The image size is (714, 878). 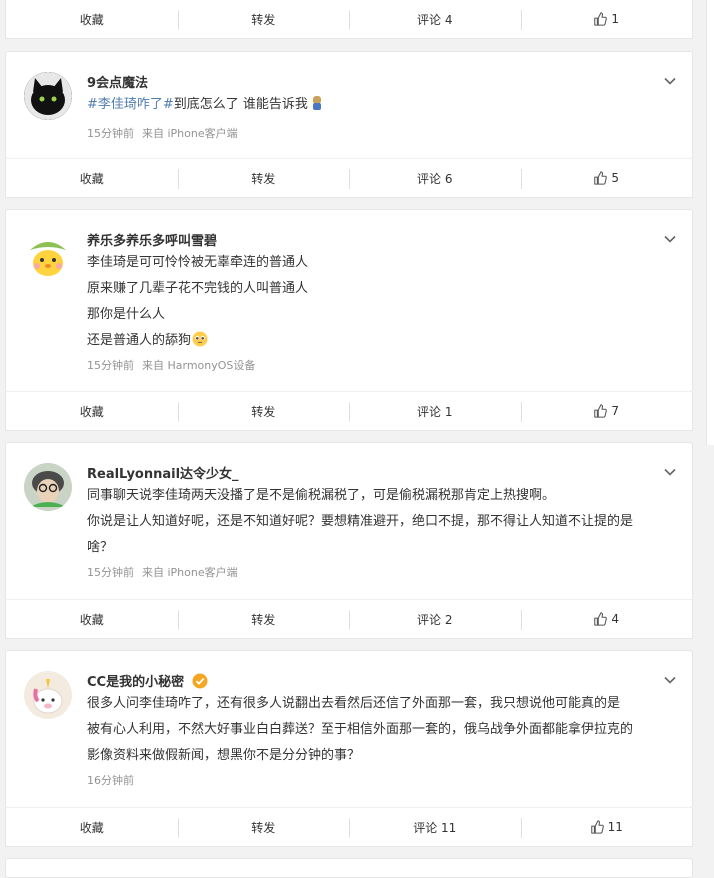 What do you see at coordinates (126, 314) in the screenshot?
I see `post-line: 那你是什么人` at bounding box center [126, 314].